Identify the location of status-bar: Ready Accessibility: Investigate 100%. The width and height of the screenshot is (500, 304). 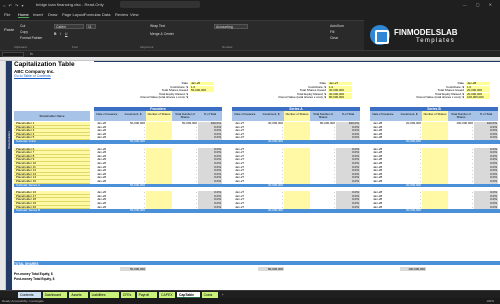
(250, 301).